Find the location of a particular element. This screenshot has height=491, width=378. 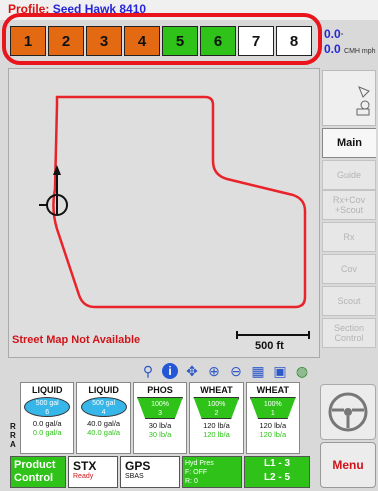

speed-unit: CMH mph is located at coordinates (360, 51).